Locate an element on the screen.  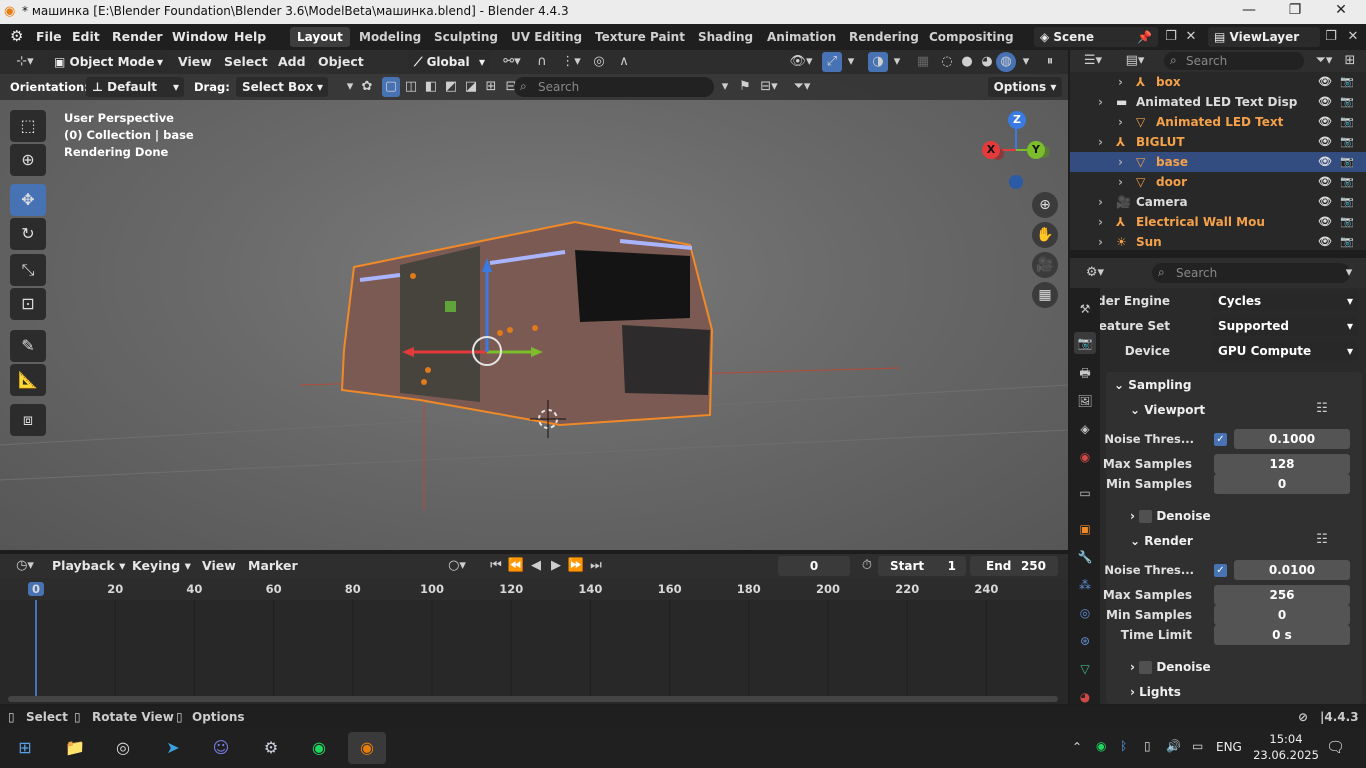
nav-gizmo-y: Y is located at coordinates (1036, 150).